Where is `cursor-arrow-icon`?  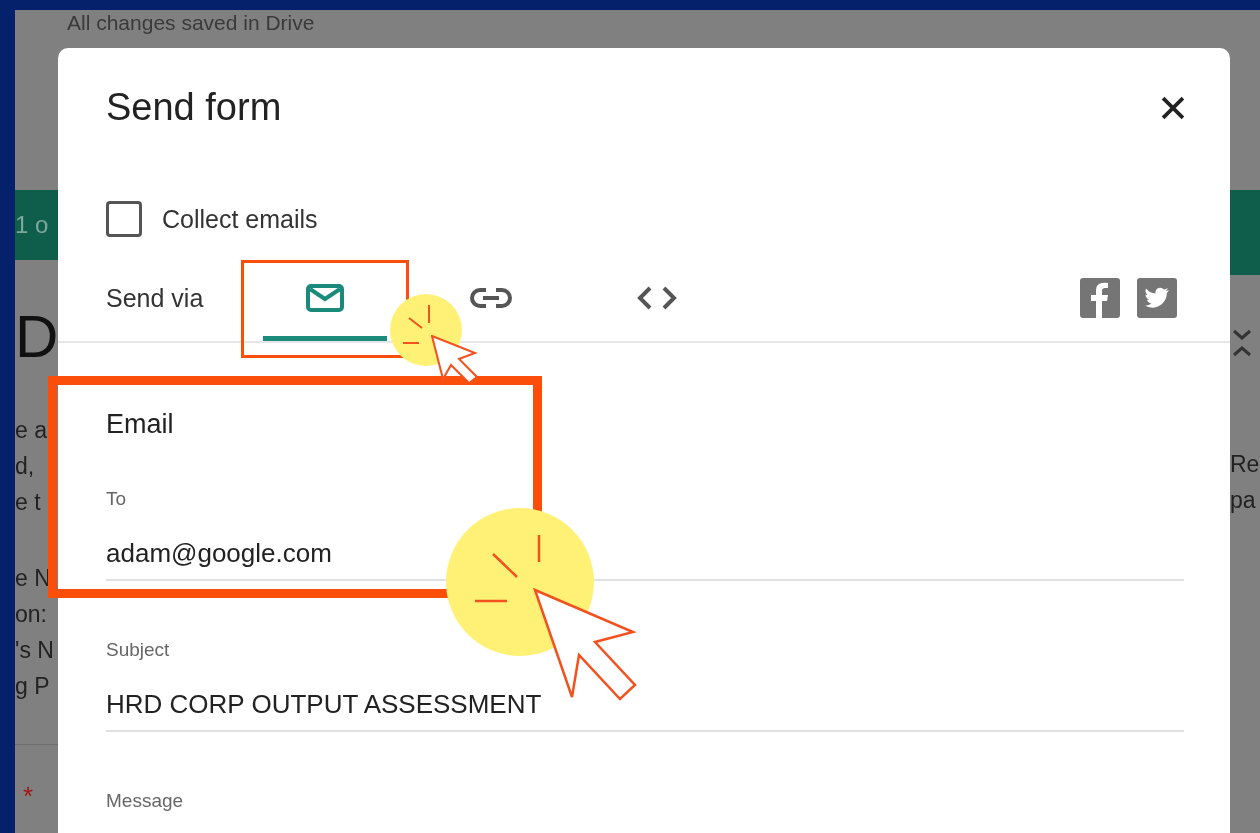 cursor-arrow-icon is located at coordinates (455, 360).